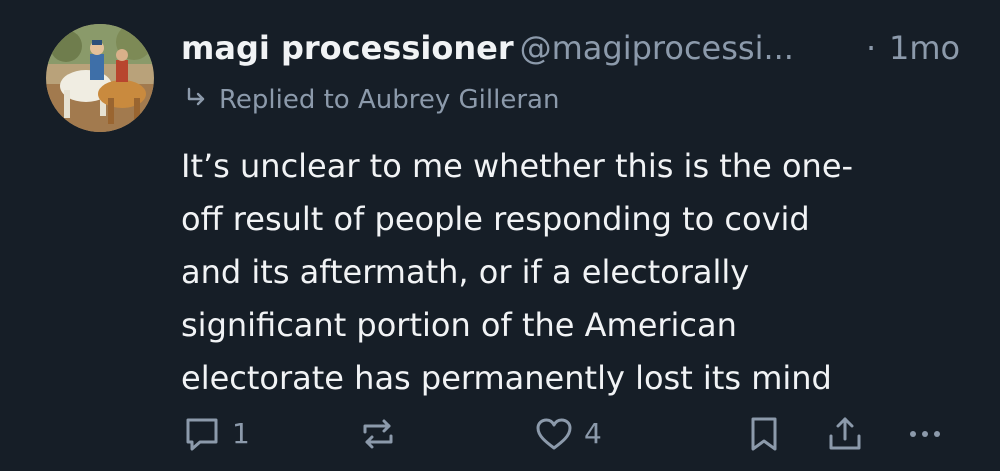 The width and height of the screenshot is (1000, 471). I want to click on post-header: magi processioner @magiprocessi... · 1mo, so click(581, 48).